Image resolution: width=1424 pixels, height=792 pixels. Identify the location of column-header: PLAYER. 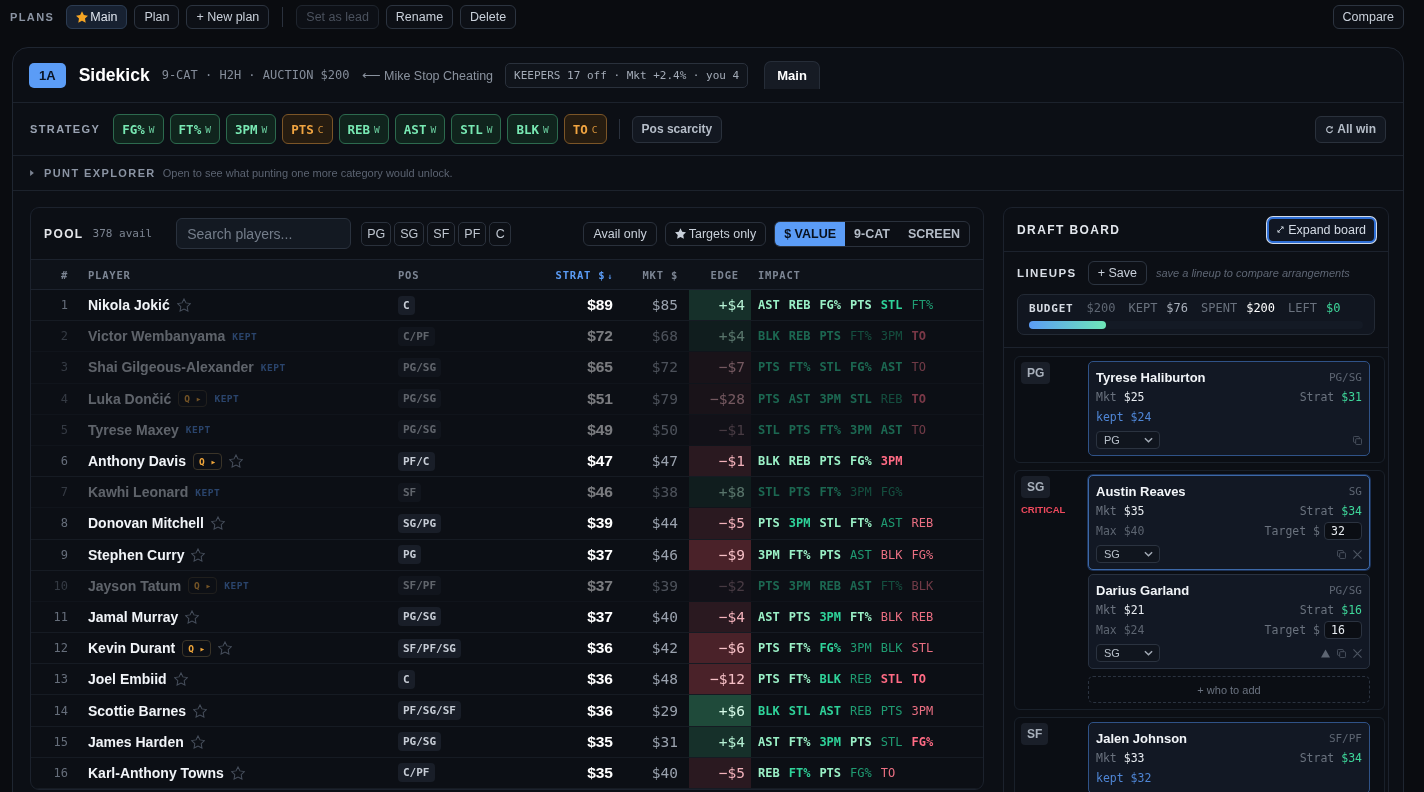
(109, 274).